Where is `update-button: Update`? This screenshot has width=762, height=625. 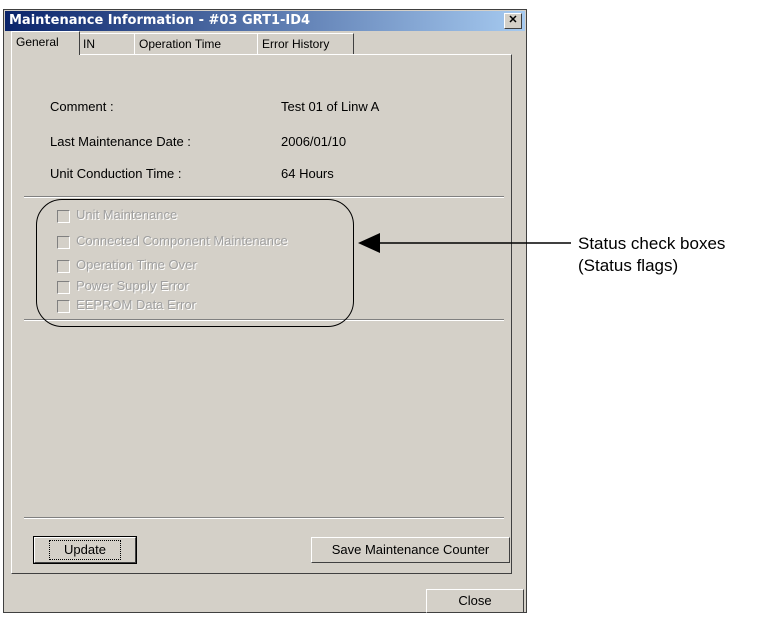
update-button: Update is located at coordinates (85, 550).